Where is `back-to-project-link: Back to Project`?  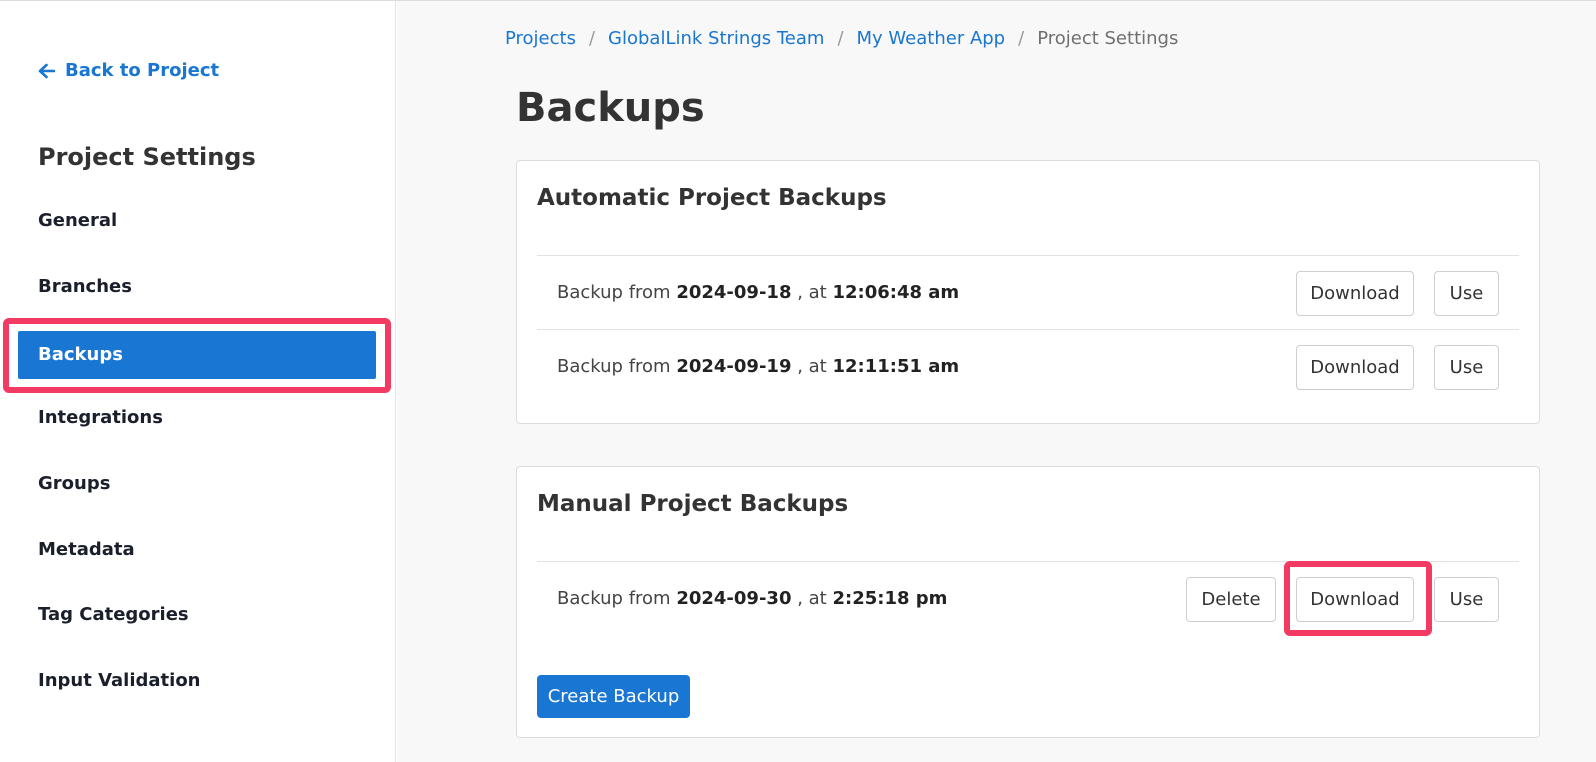
back-to-project-link: Back to Project is located at coordinates (128, 70).